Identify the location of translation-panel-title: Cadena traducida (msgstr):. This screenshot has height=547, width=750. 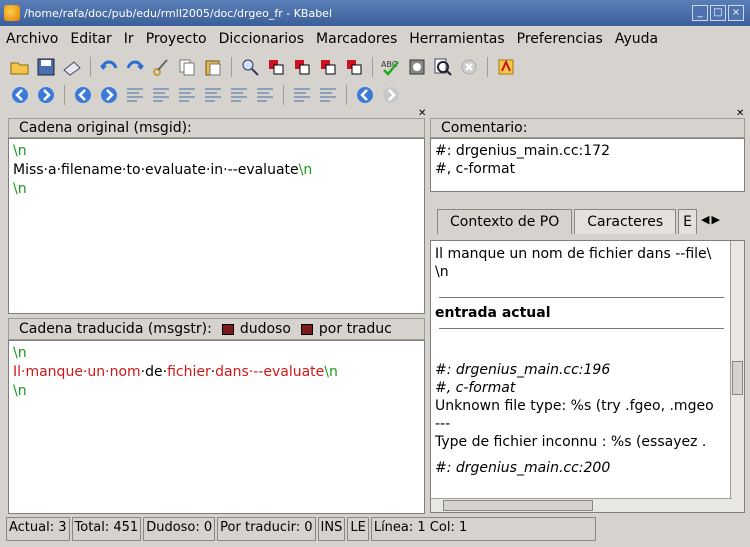
(115, 329).